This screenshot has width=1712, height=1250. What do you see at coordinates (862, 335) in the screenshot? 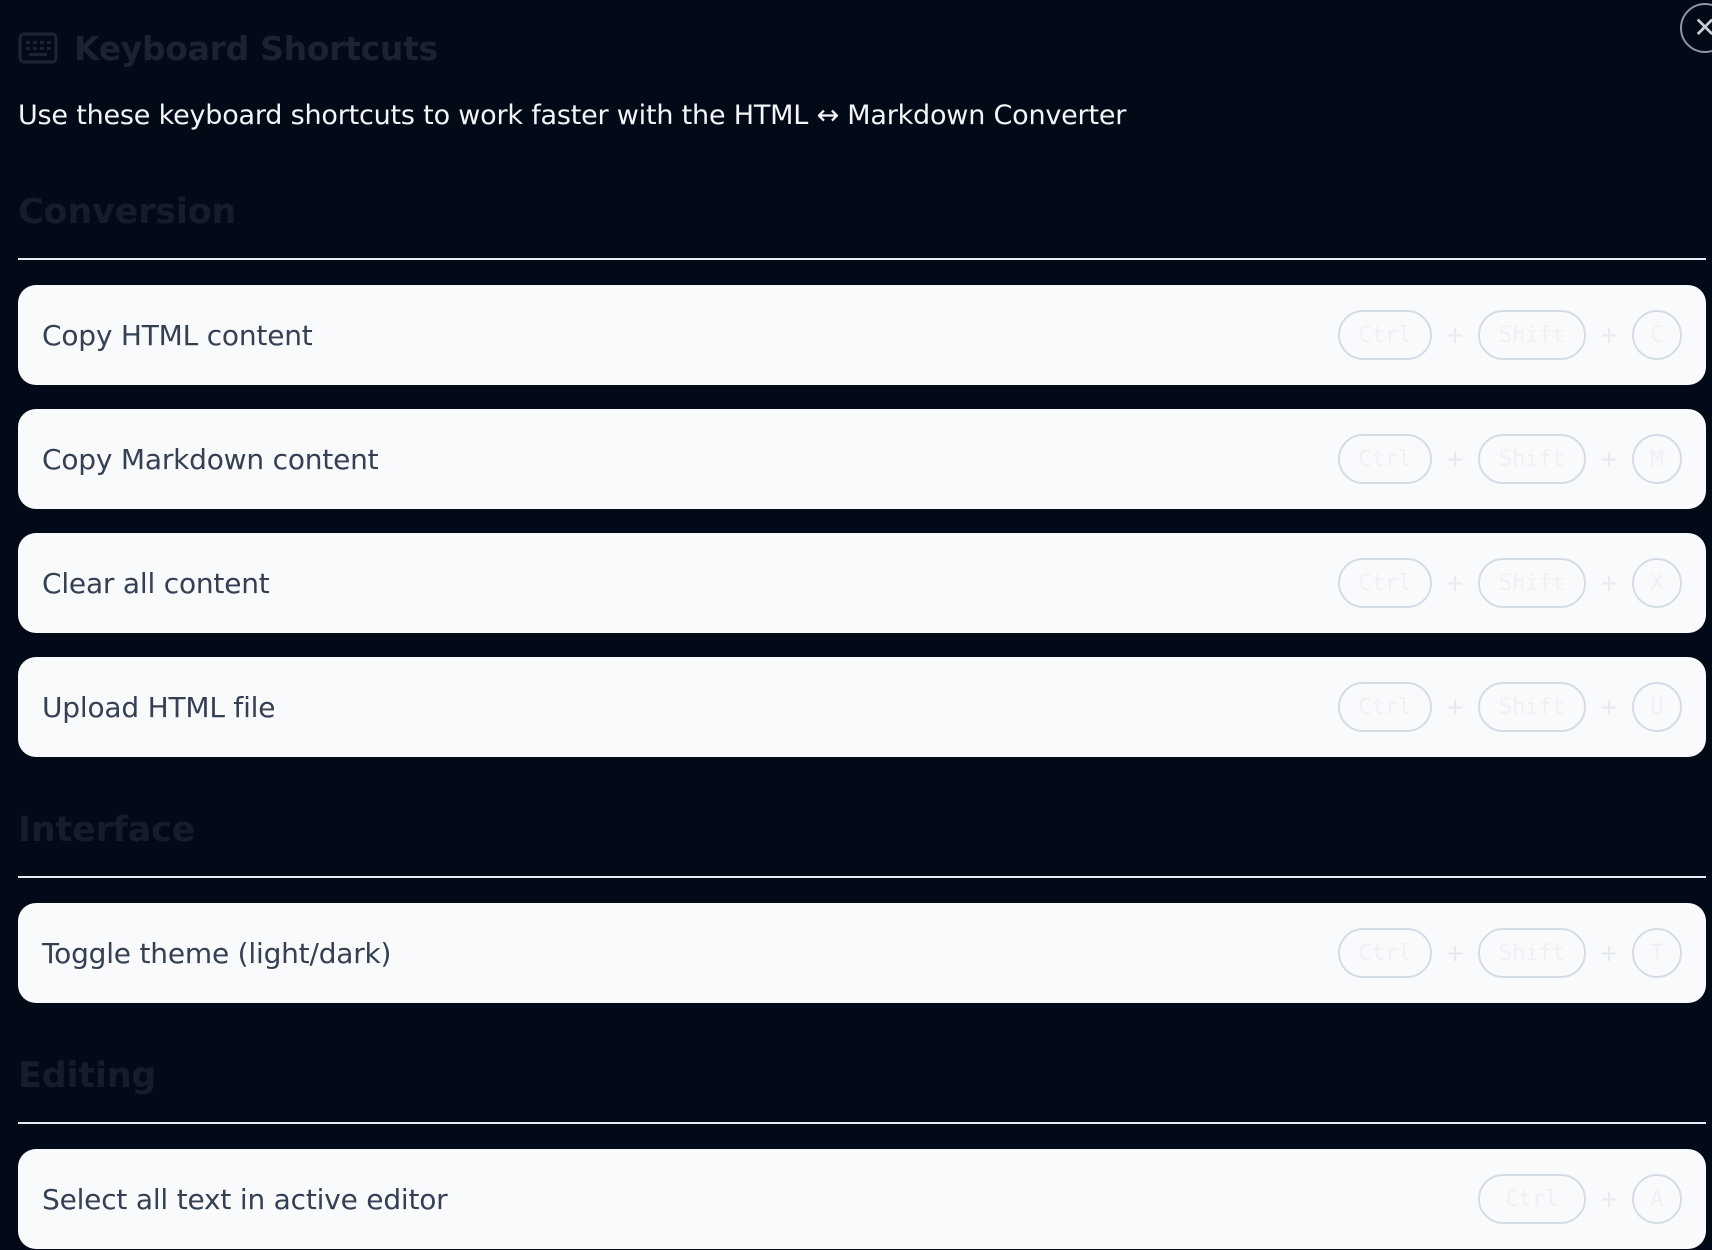
I see `shortcut-row-copy-html: Copy HTML content Ctrl + Shift + C` at bounding box center [862, 335].